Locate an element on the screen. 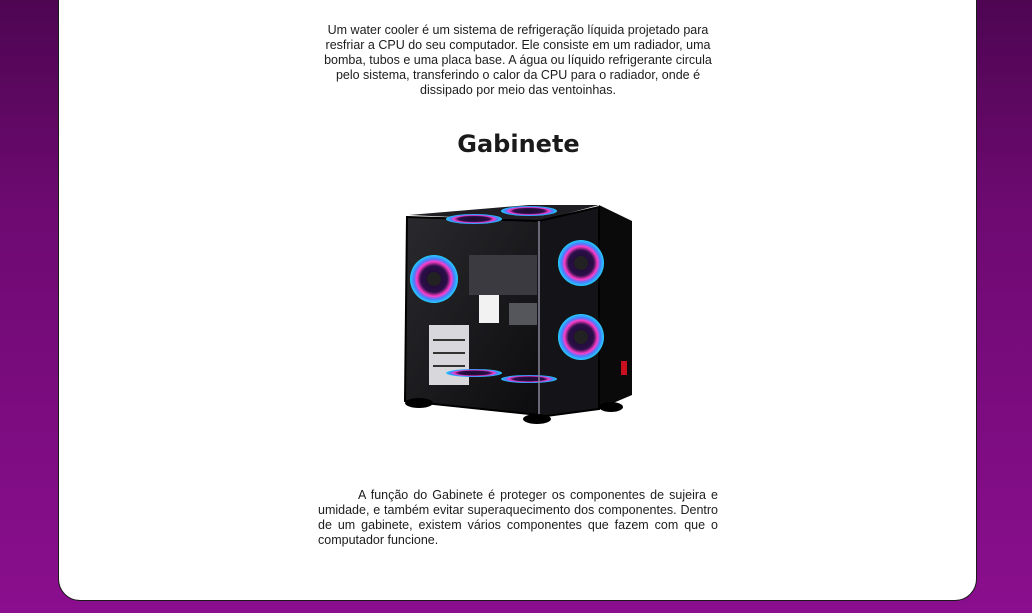 The width and height of the screenshot is (1032, 613). section-title-gabinete: Gabinete is located at coordinates (518, 144).